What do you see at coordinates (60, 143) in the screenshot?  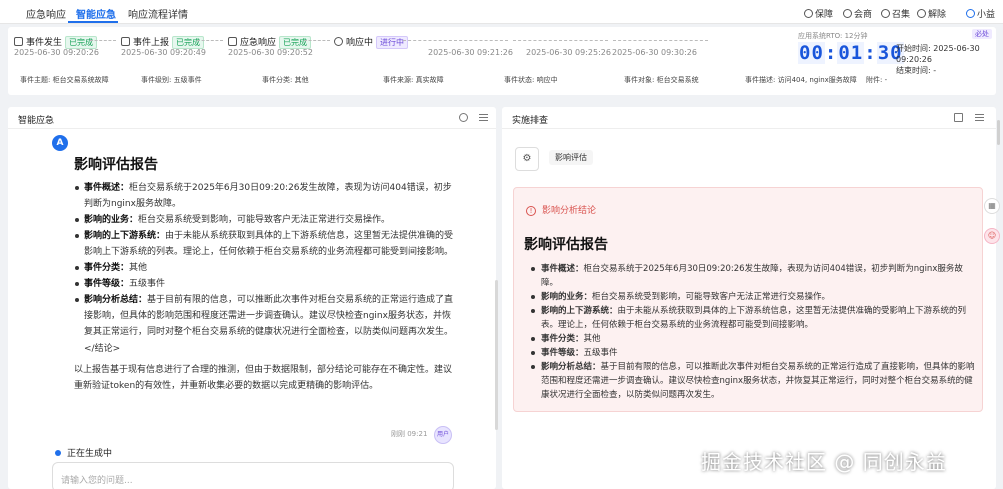 I see `ai-avatar-icon: A` at bounding box center [60, 143].